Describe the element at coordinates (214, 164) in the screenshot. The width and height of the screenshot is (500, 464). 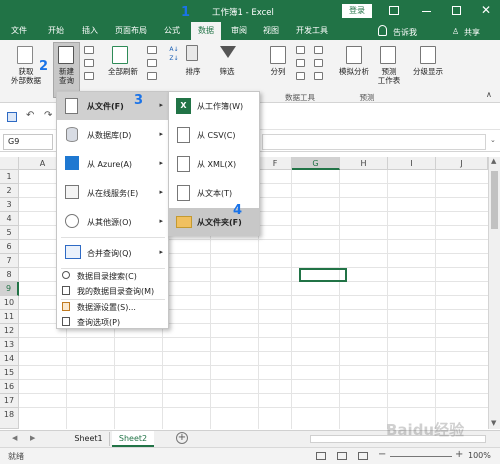
I see `submenu-from-xml: 从 XML(X)` at that location.